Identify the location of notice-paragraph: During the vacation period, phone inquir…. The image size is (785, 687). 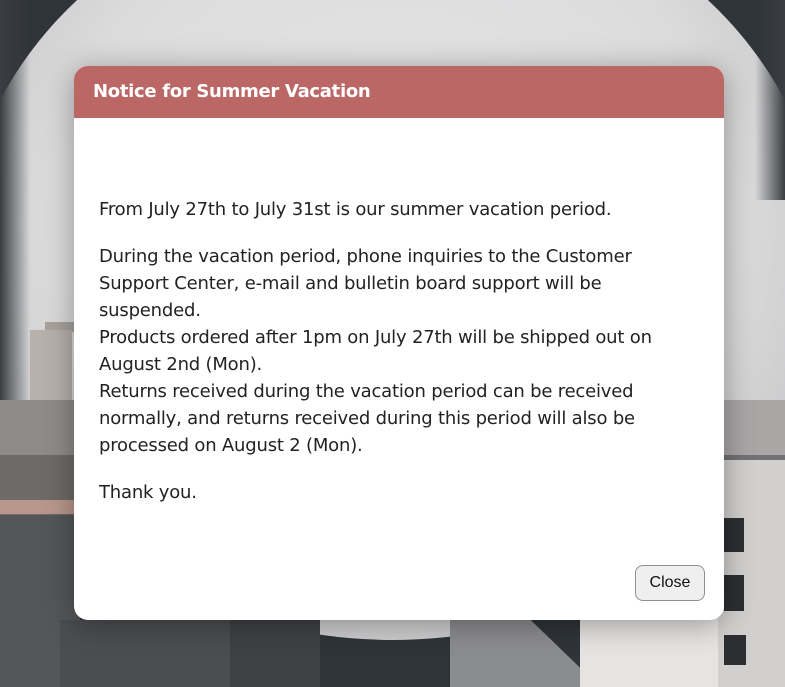
(365, 283).